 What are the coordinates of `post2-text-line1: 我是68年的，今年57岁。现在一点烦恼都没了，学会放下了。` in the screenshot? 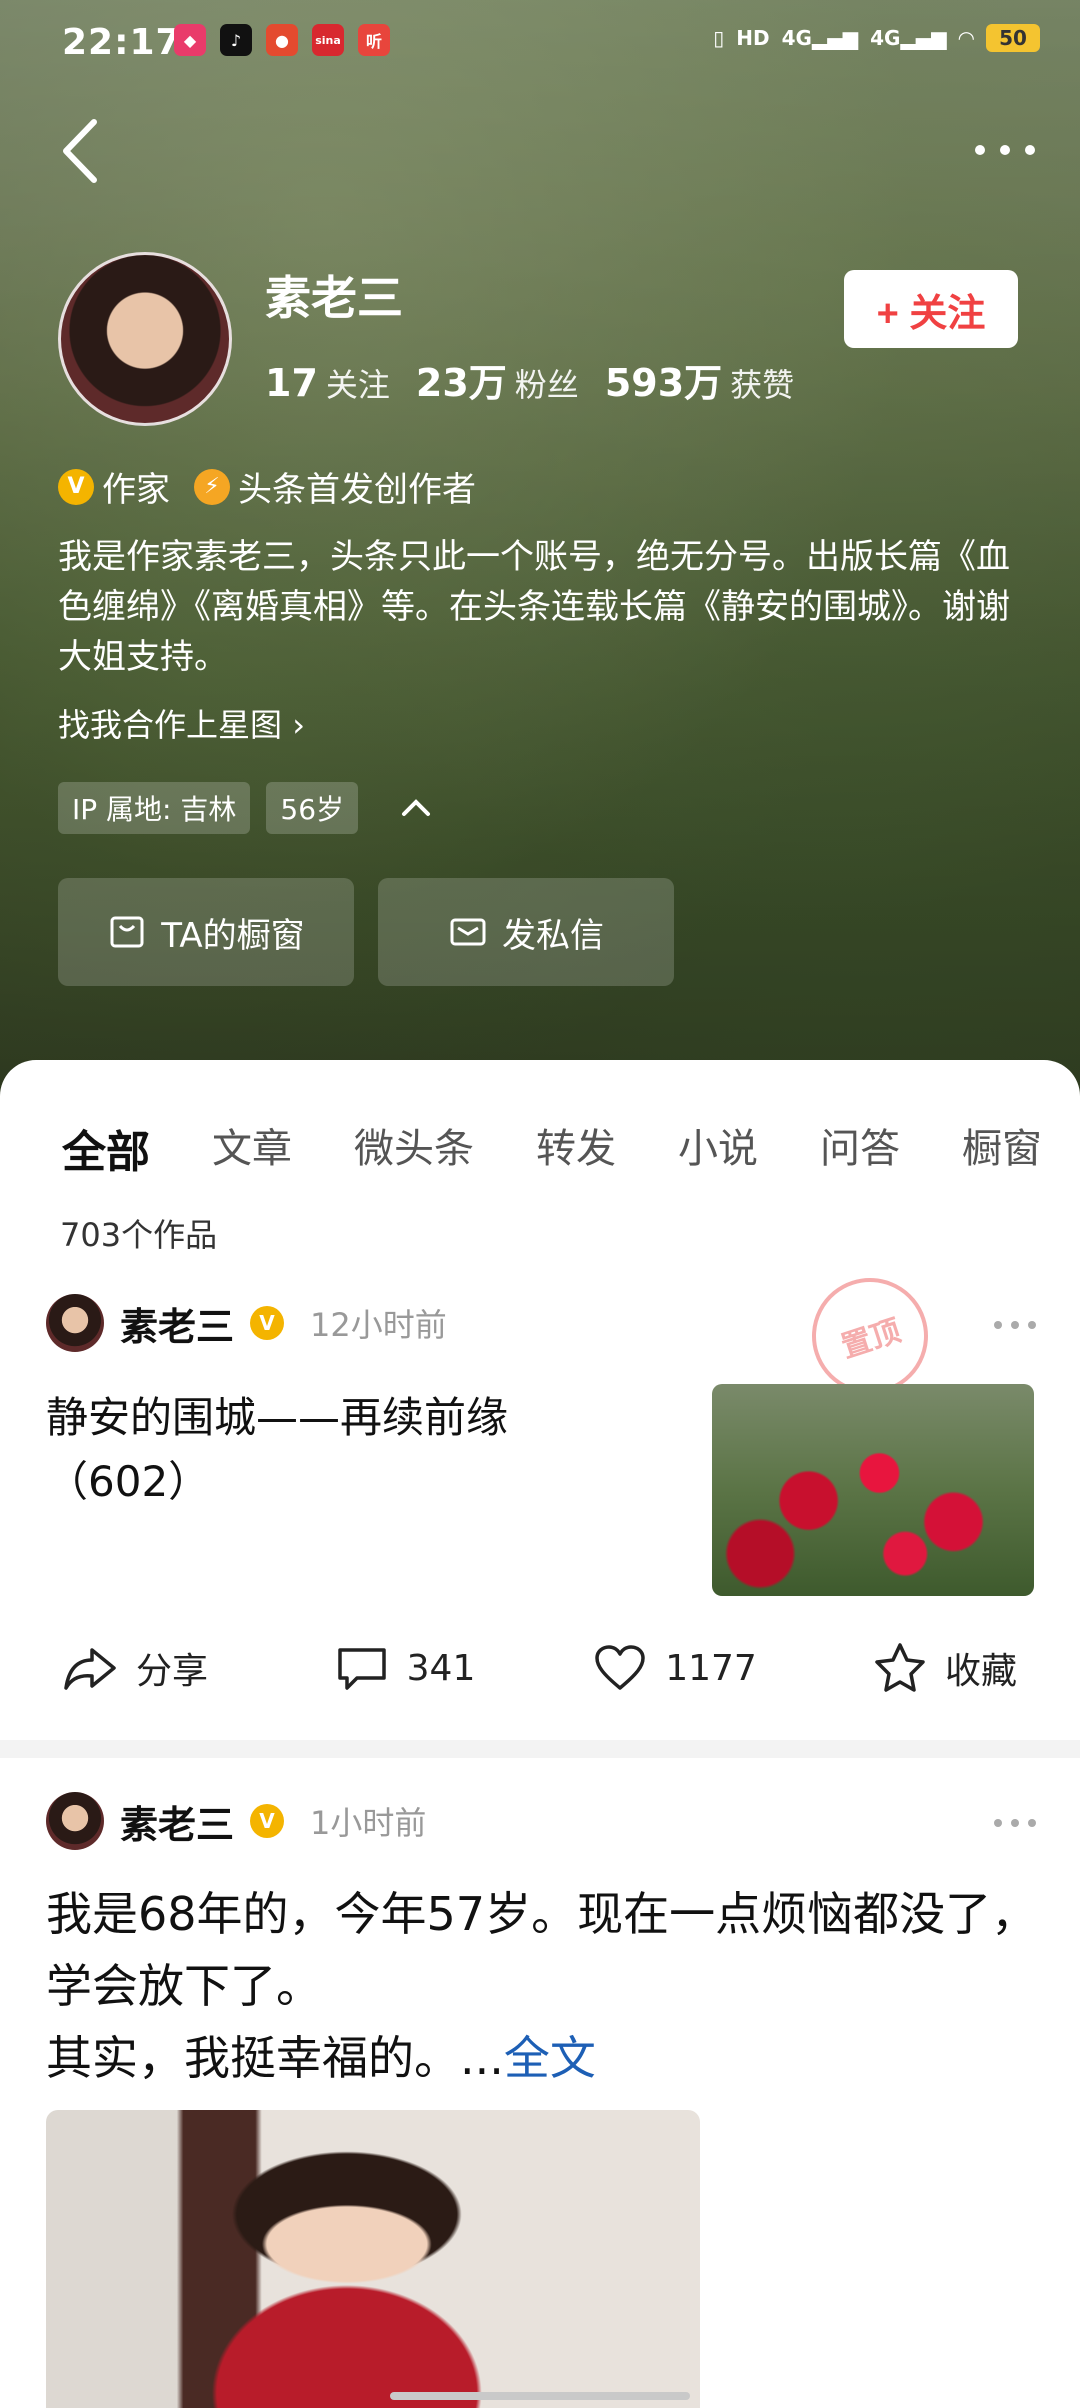 It's located at (542, 1950).